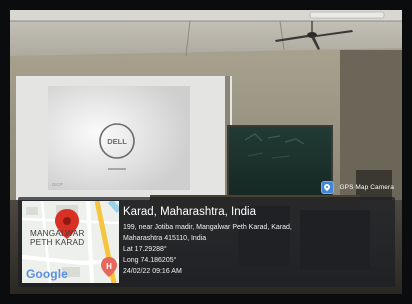 This screenshot has height=304, width=412. Describe the element at coordinates (189, 212) in the screenshot. I see `location-title: Karad, Maharashtra, India` at that location.